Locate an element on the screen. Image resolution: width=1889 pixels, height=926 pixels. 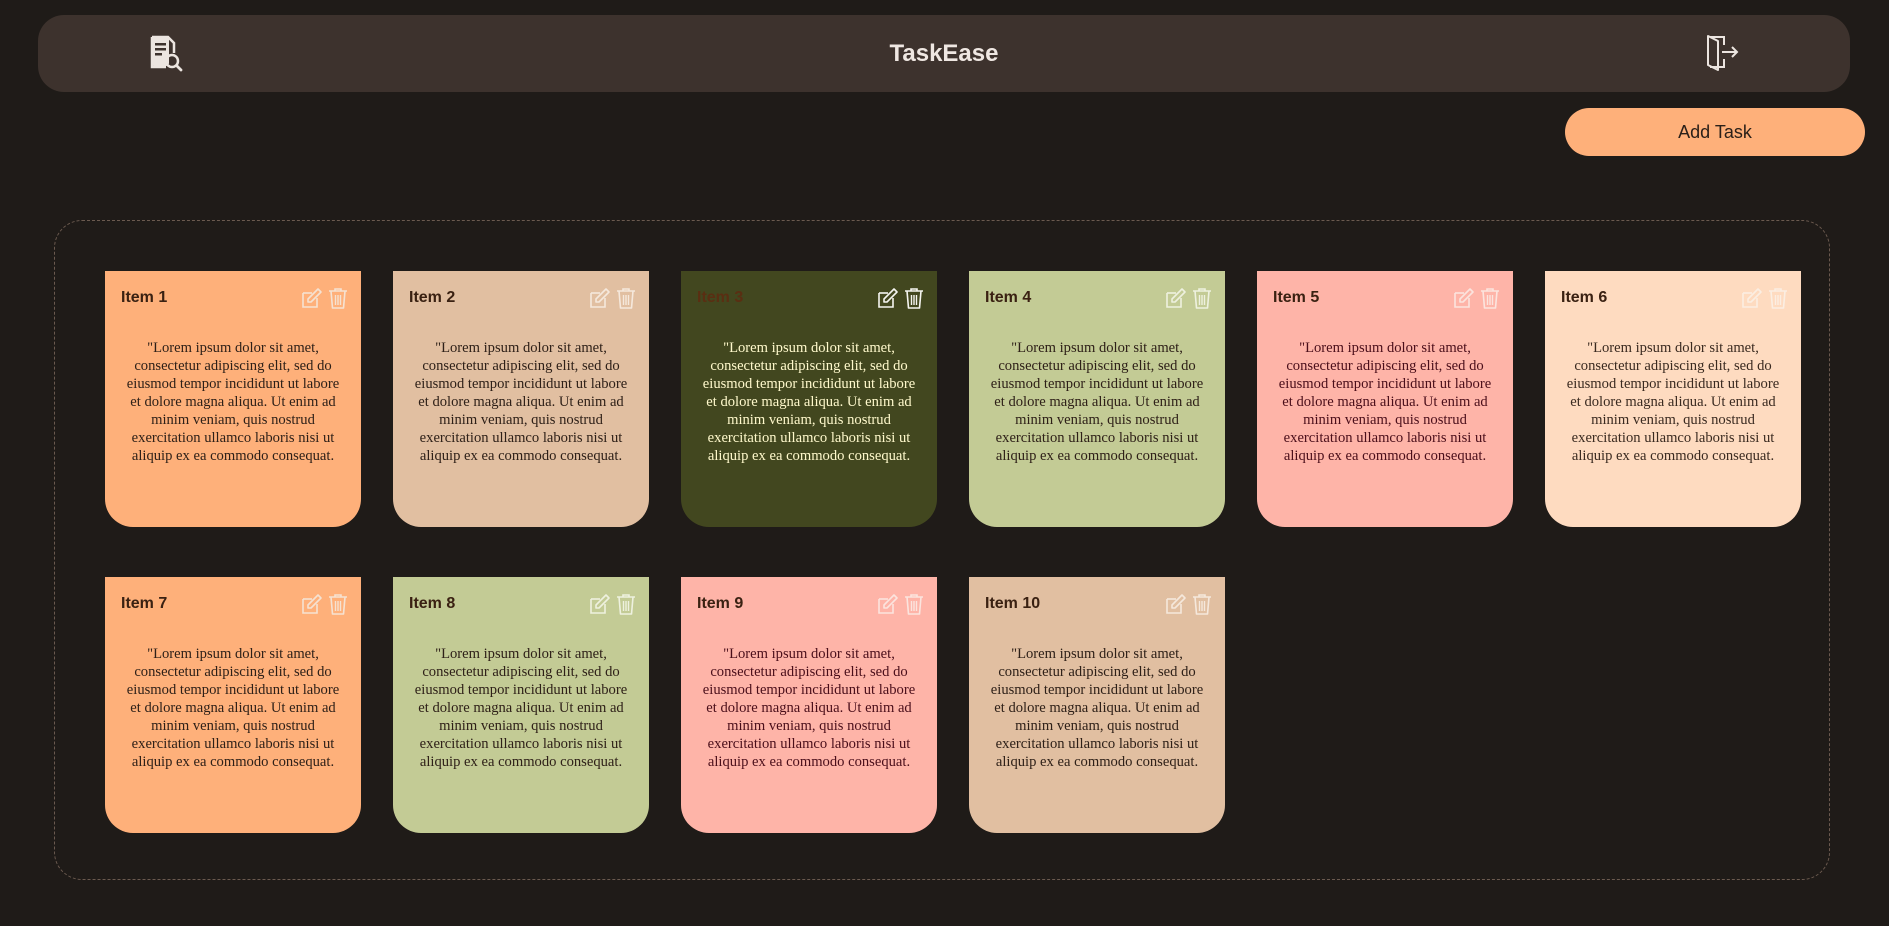
task-title: Item 2 is located at coordinates (432, 297).